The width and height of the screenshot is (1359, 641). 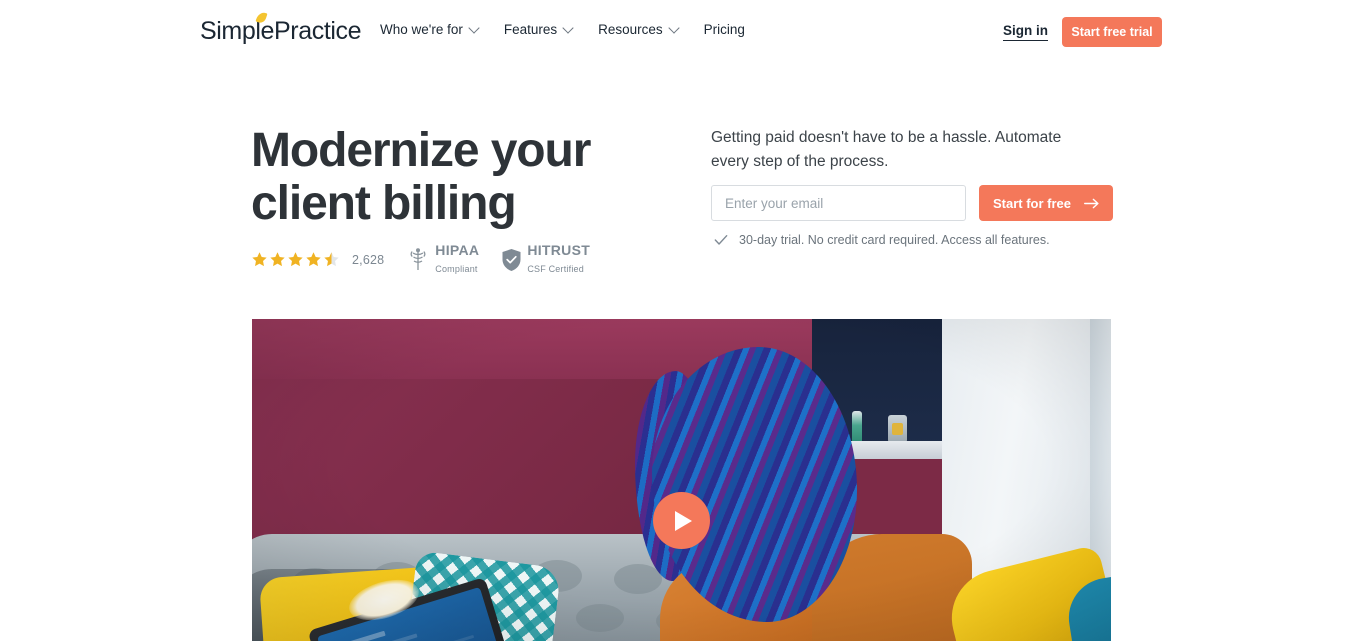 I want to click on play-triangle-icon, so click(x=683, y=520).